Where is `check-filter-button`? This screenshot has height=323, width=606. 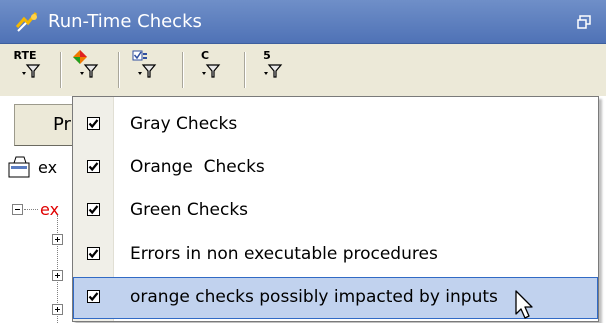 check-filter-button is located at coordinates (148, 70).